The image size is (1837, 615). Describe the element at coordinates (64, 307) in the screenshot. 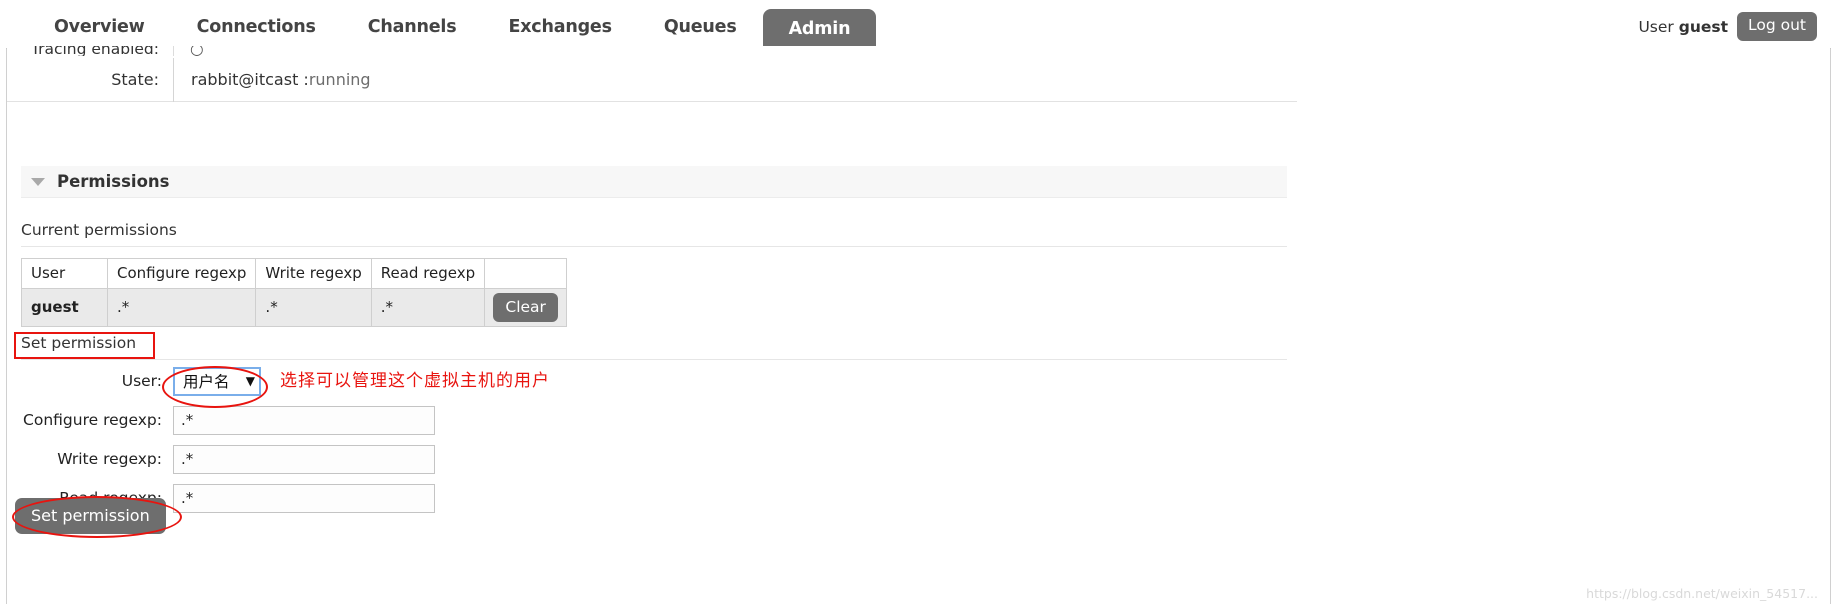

I see `cell-user: guest` at that location.